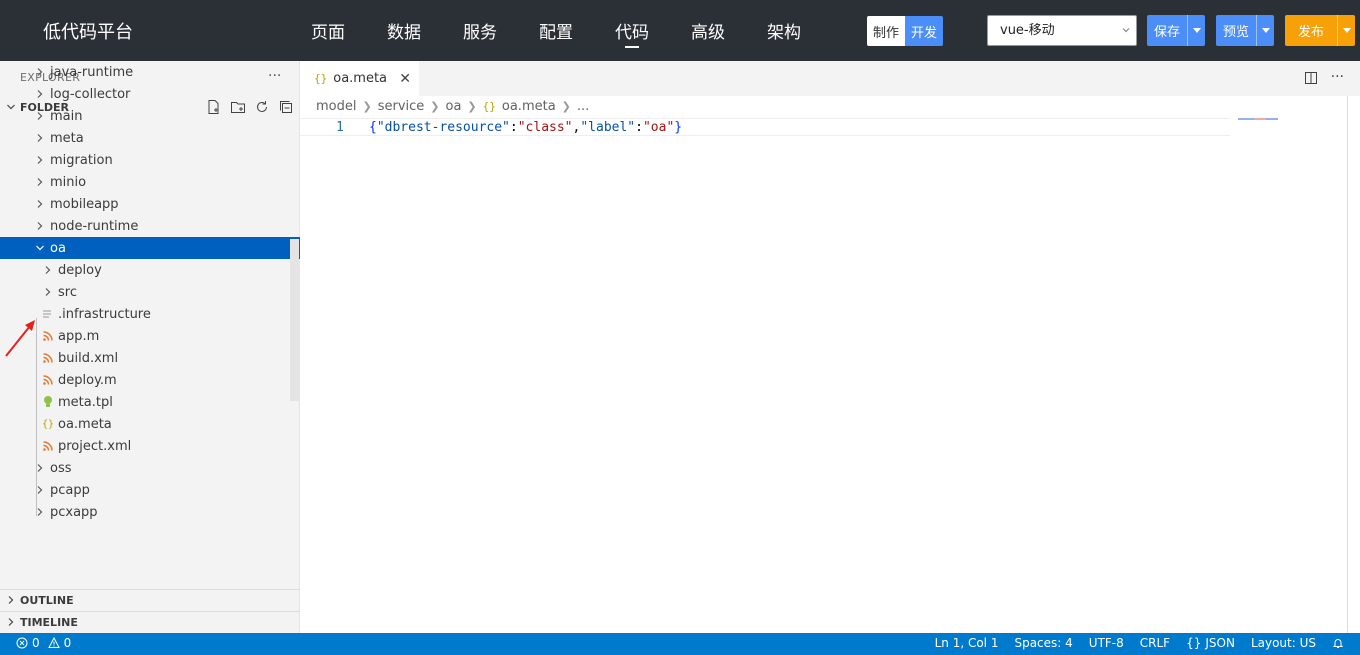 The width and height of the screenshot is (1360, 655). What do you see at coordinates (87, 380) in the screenshot?
I see `tree-item-label: deploy.m` at bounding box center [87, 380].